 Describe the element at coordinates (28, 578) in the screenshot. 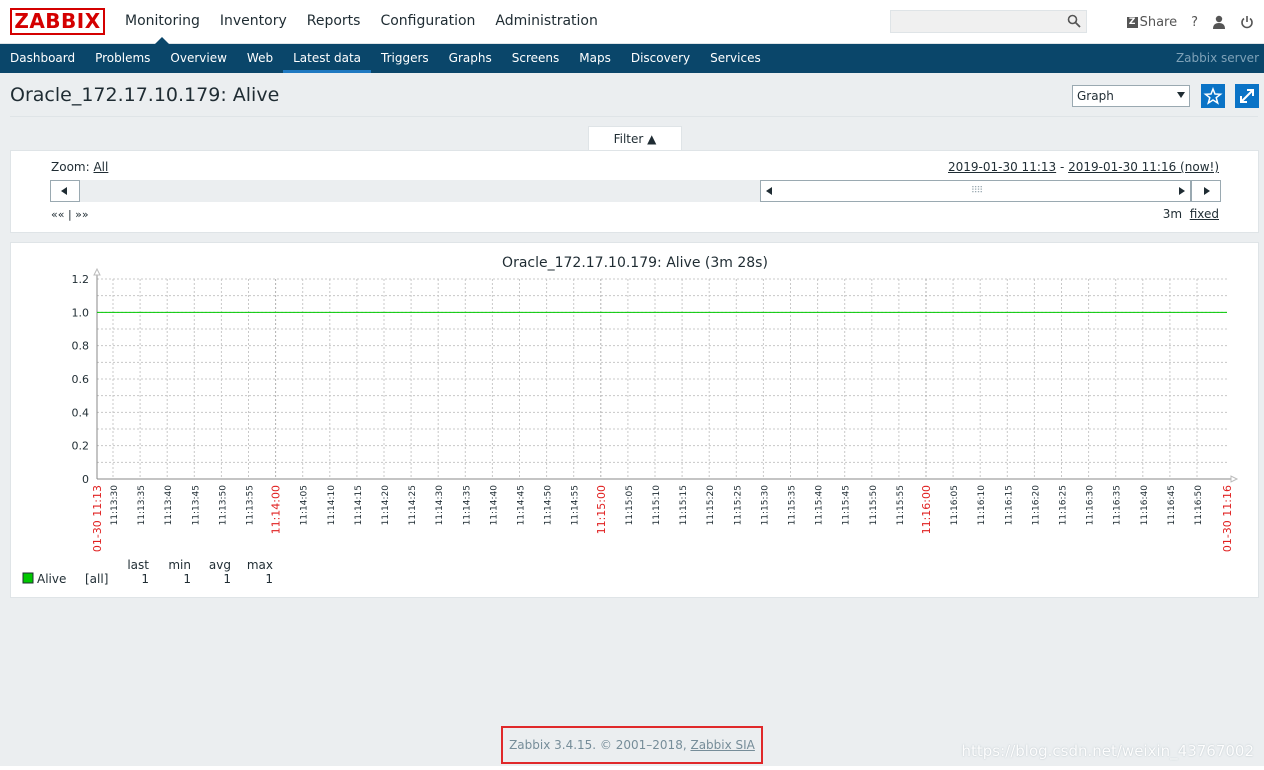

I see `legend-color-swatch` at that location.